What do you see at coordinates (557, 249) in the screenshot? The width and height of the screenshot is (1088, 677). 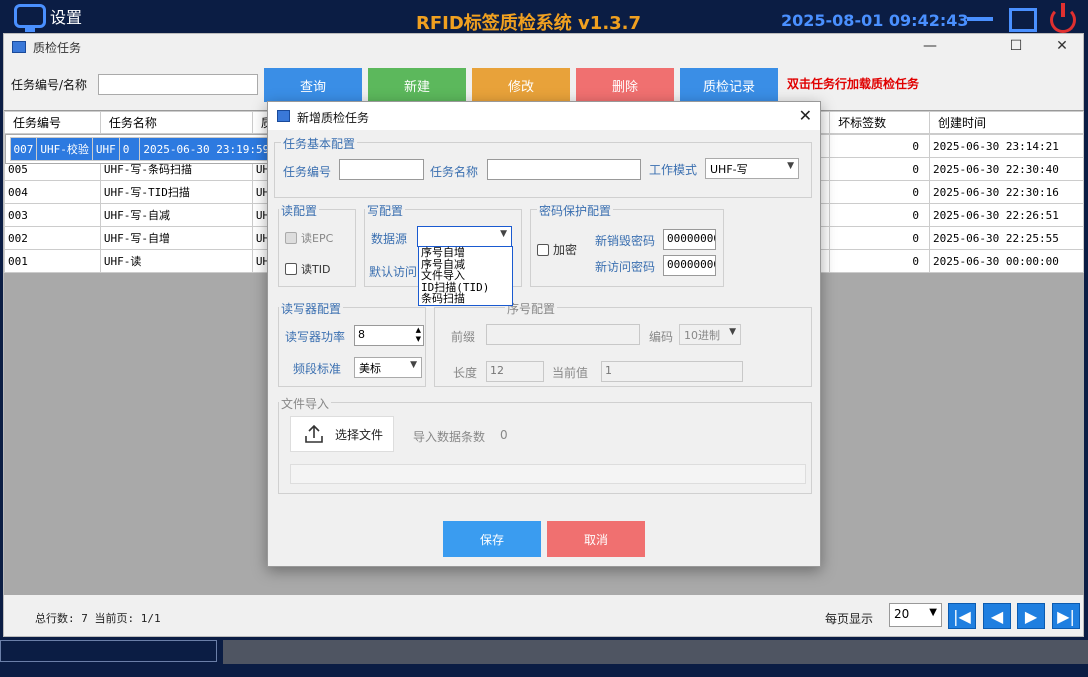 I see `encrypt-checkbox: 加密` at bounding box center [557, 249].